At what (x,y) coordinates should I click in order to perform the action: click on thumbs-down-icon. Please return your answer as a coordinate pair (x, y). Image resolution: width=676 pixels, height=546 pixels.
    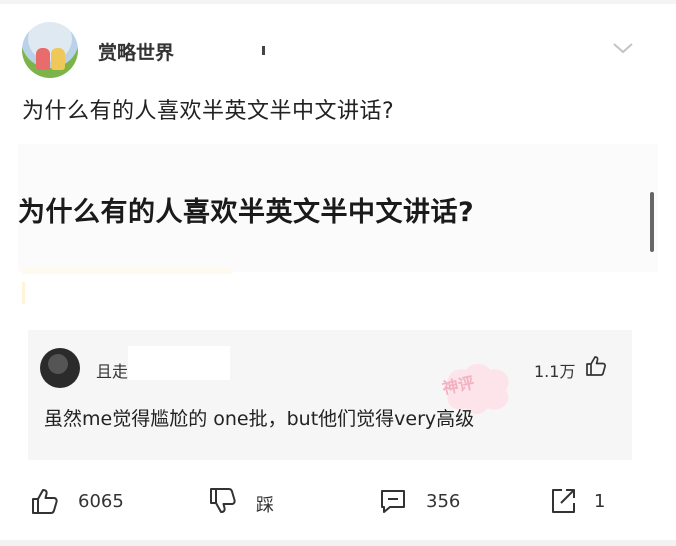
    Looking at the image, I should click on (223, 500).